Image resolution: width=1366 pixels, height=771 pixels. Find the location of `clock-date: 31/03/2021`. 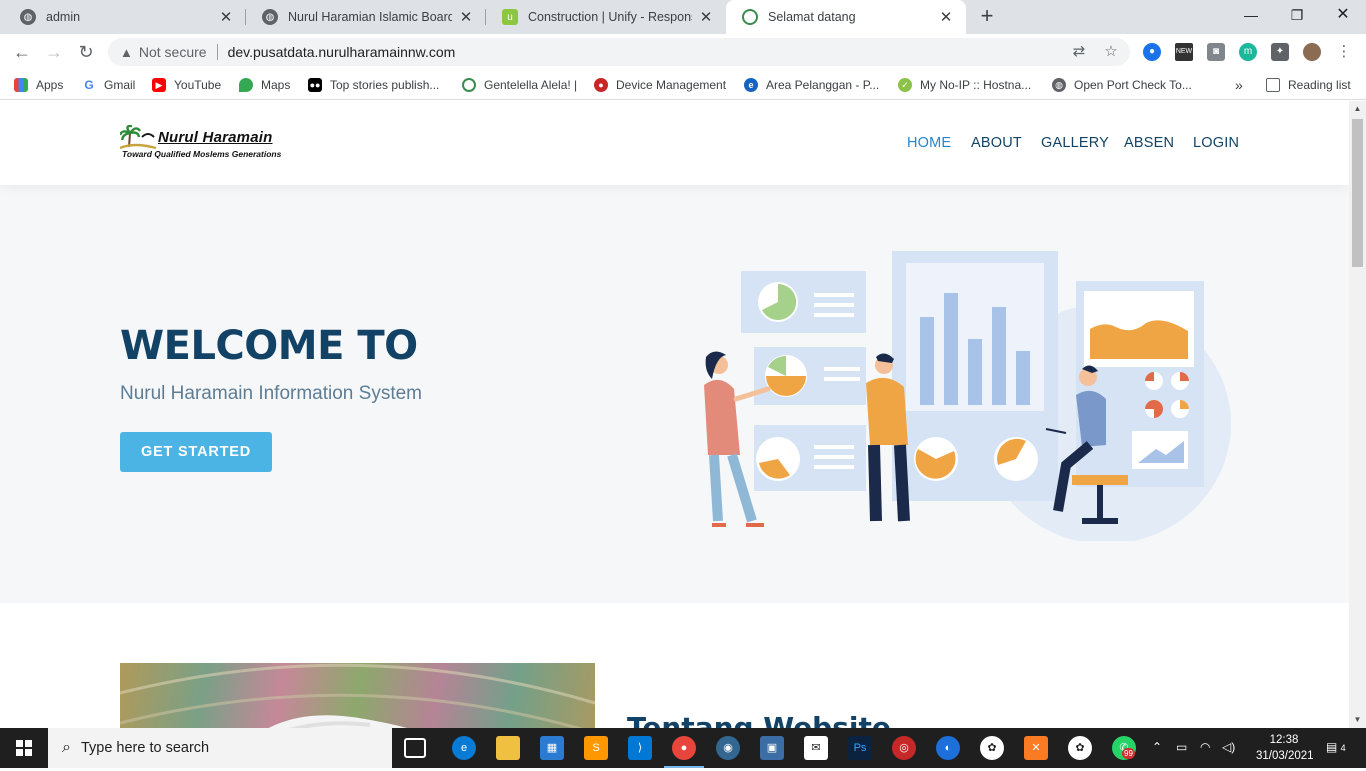

clock-date: 31/03/2021 is located at coordinates (1285, 756).